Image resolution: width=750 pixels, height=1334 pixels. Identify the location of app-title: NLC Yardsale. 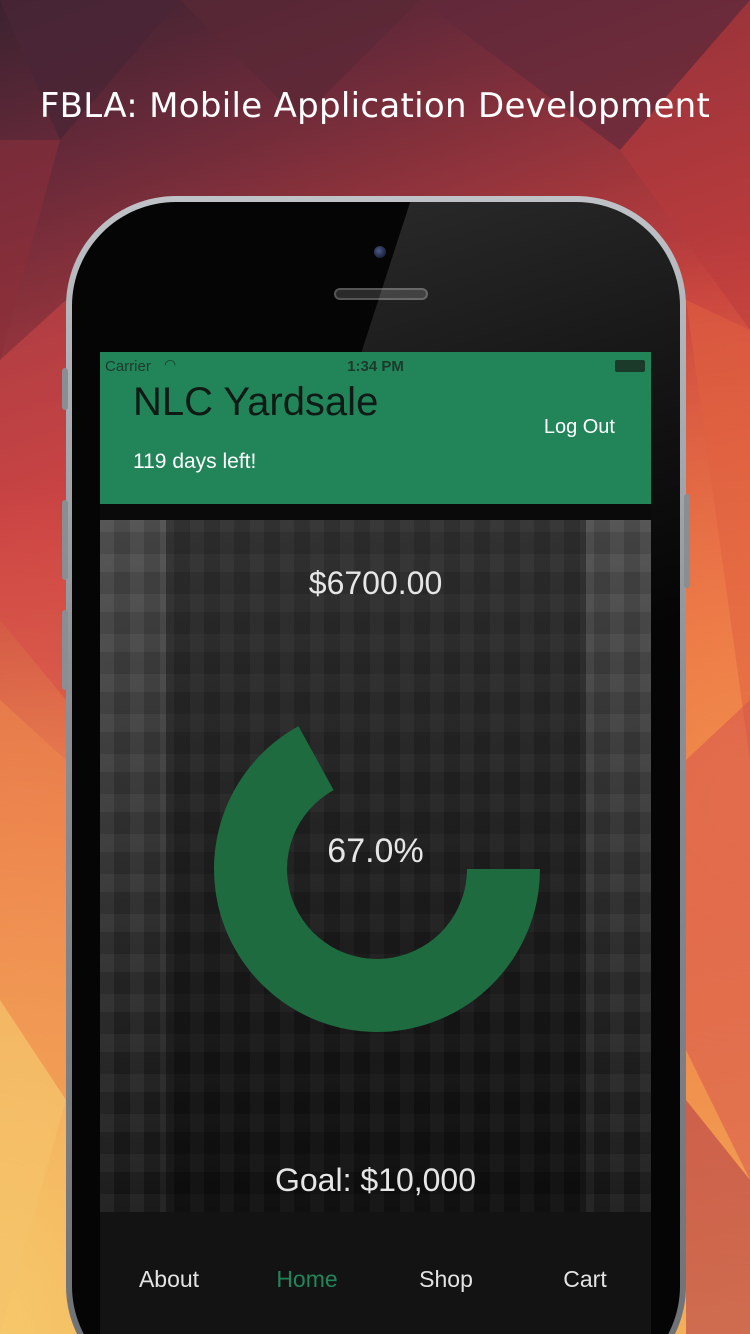
(256, 402).